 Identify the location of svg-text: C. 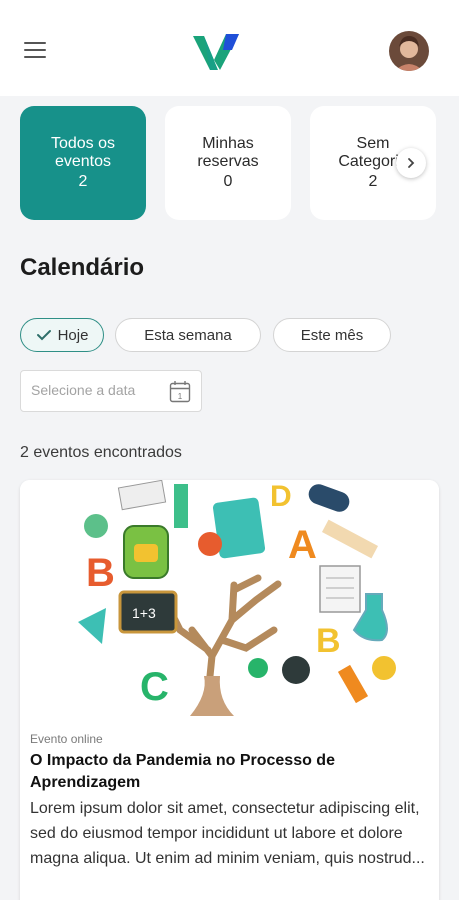
(154, 687).